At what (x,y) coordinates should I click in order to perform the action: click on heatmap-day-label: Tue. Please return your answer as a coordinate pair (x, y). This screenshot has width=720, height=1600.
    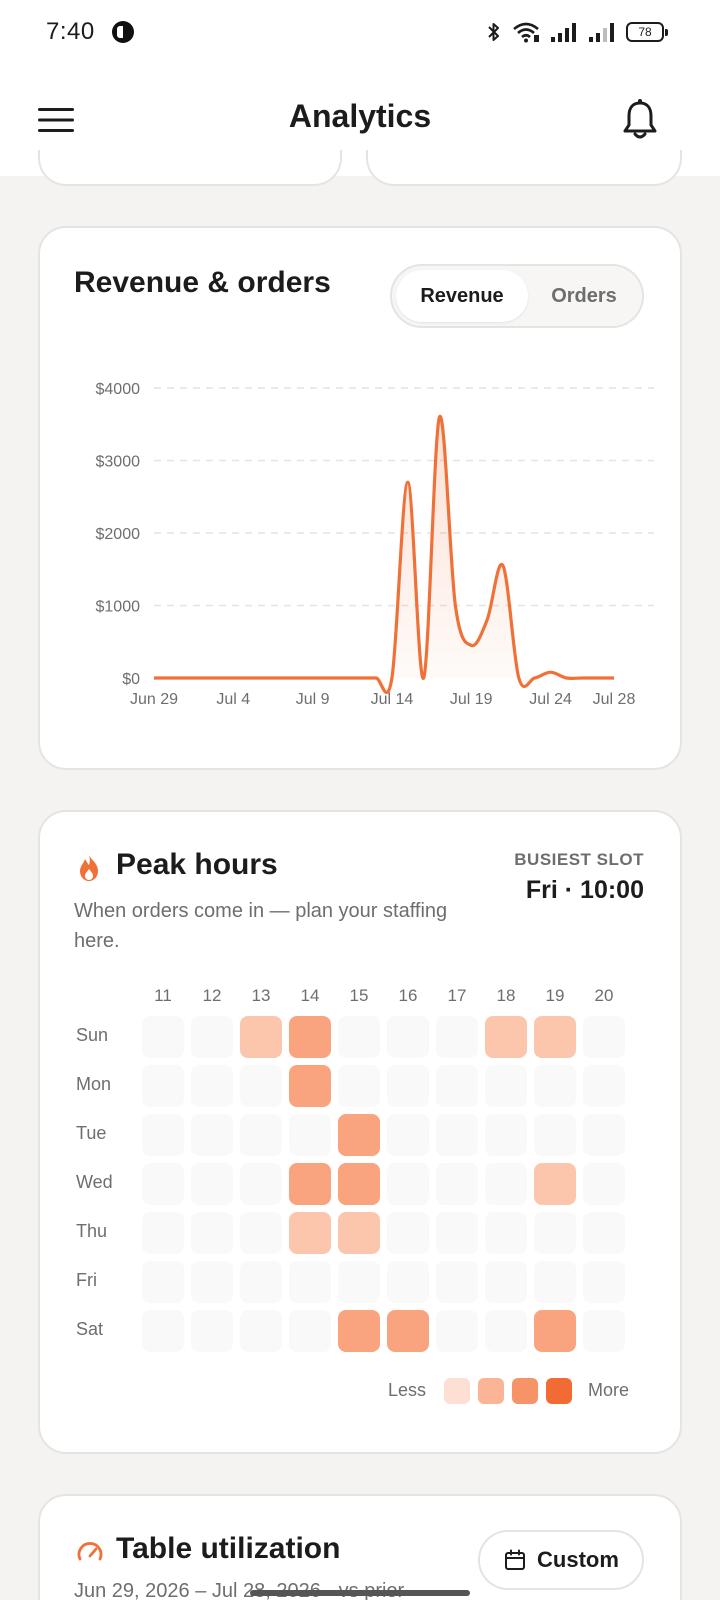
    Looking at the image, I should click on (91, 1133).